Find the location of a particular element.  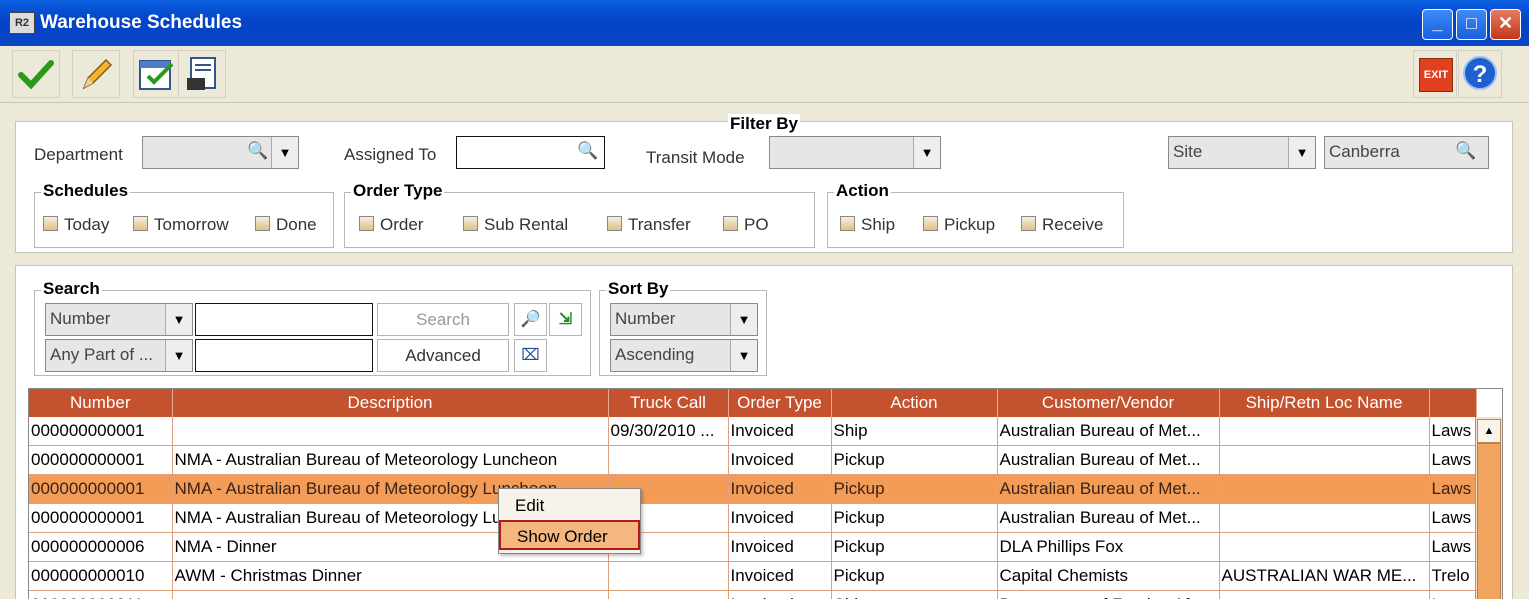

action-title: Action is located at coordinates (862, 191).